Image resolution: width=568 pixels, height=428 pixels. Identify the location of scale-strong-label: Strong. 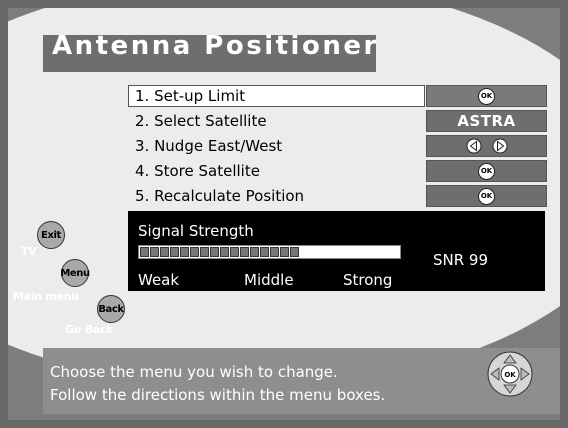
(368, 280).